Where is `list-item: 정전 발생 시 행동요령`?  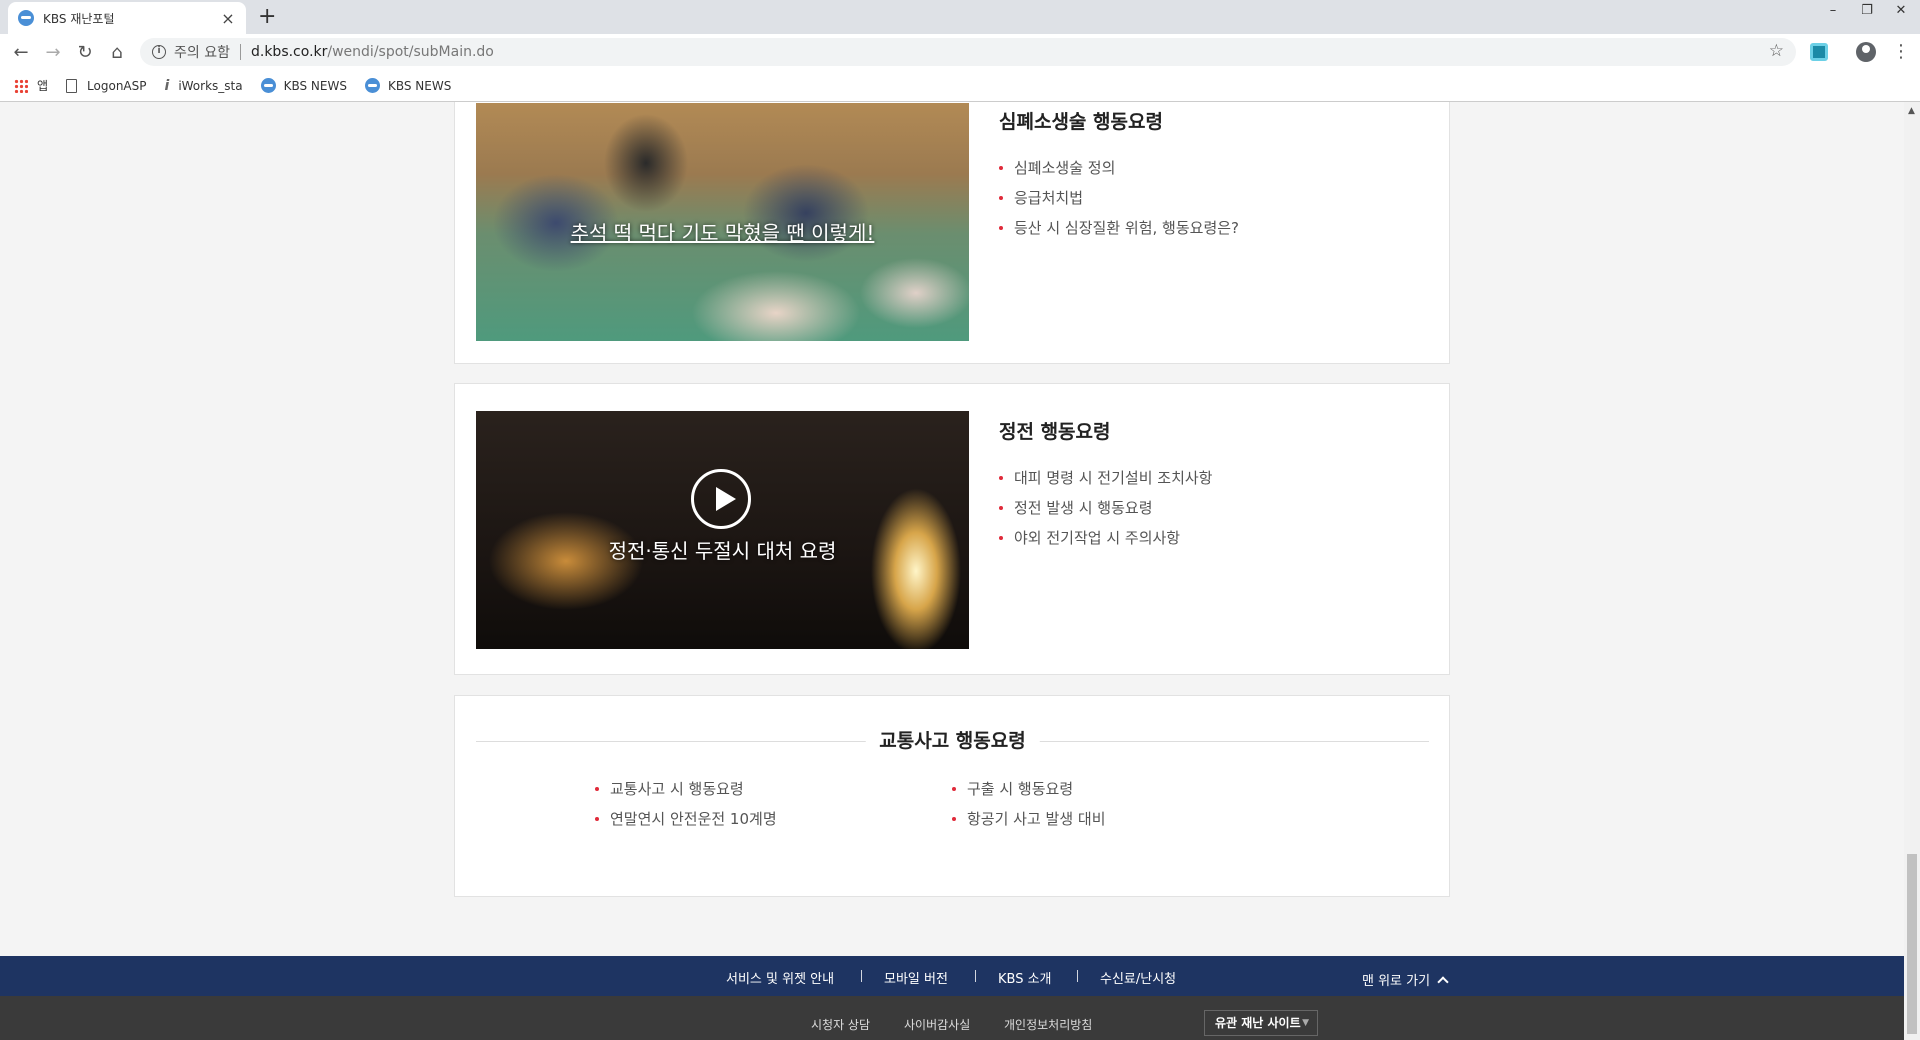
list-item: 정전 발생 시 행동요령 is located at coordinates (1105, 508).